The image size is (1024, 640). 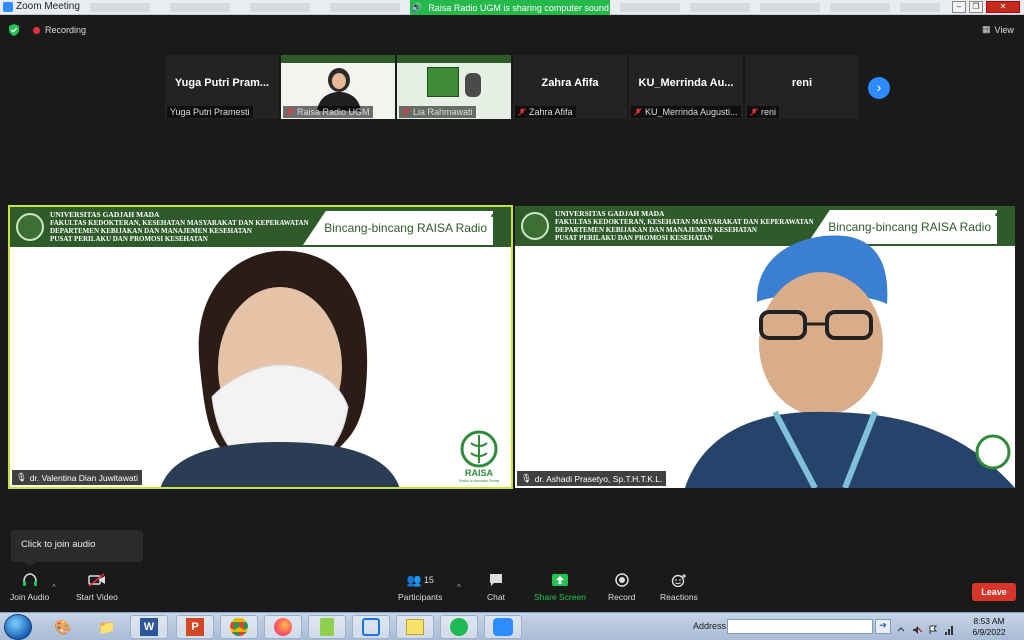 I want to click on tray-chevron-icon, so click(x=901, y=627).